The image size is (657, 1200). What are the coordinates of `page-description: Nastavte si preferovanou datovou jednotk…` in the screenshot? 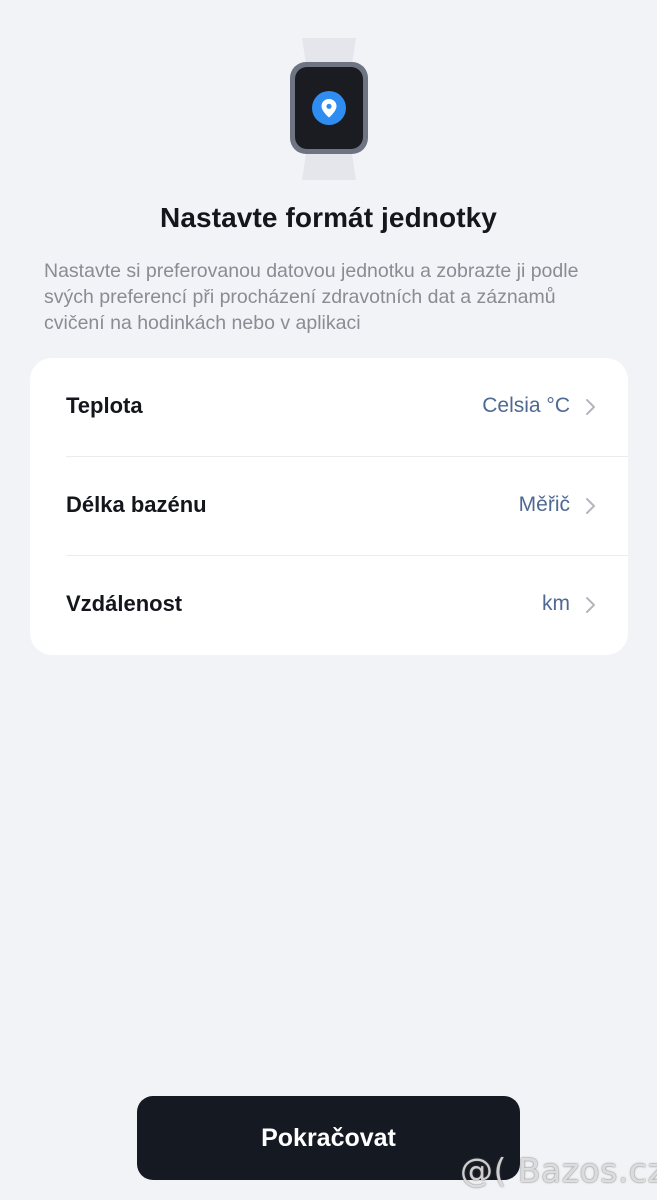 It's located at (311, 297).